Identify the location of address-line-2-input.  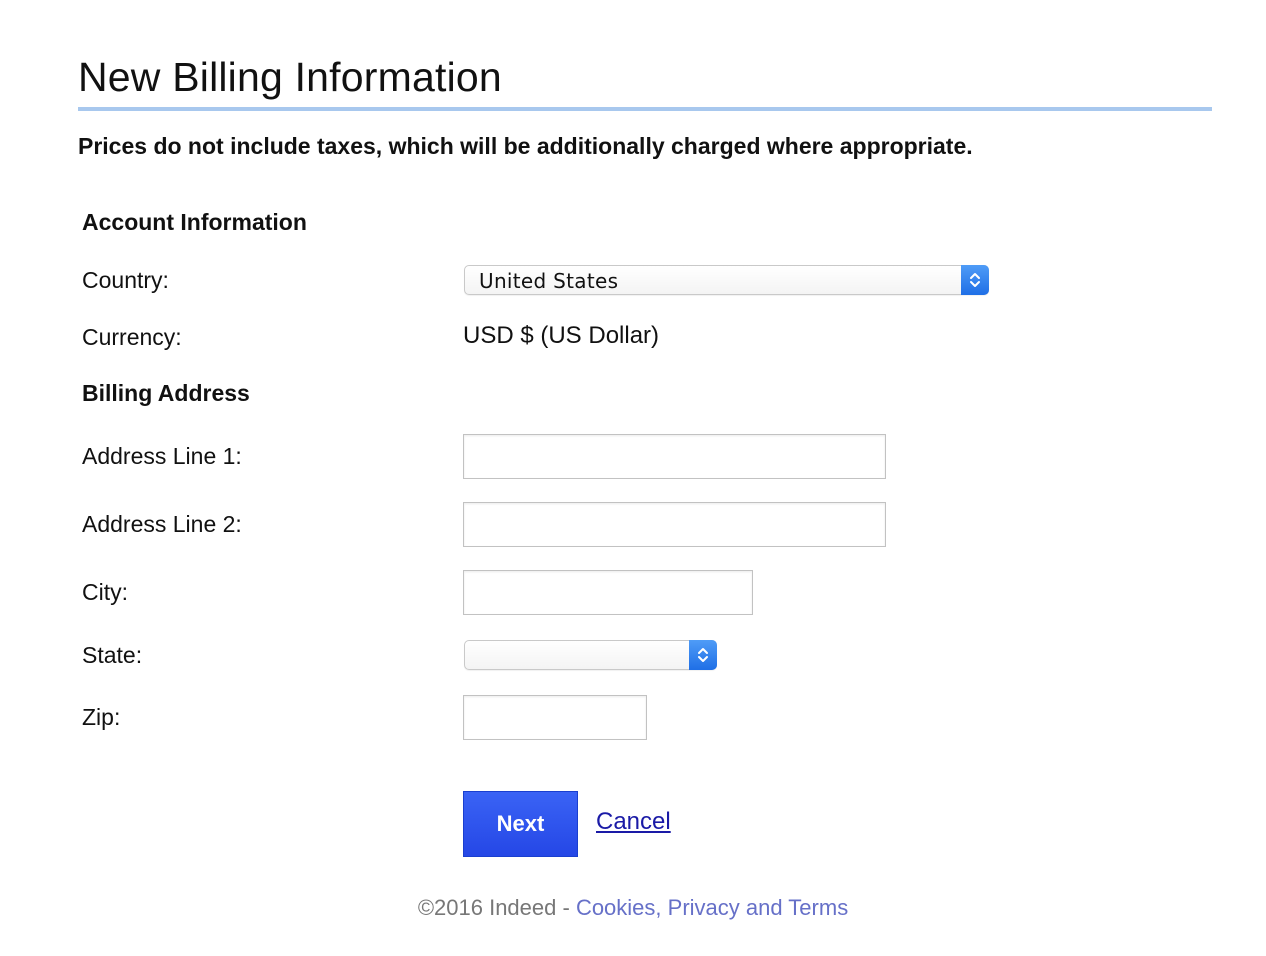
(674, 524).